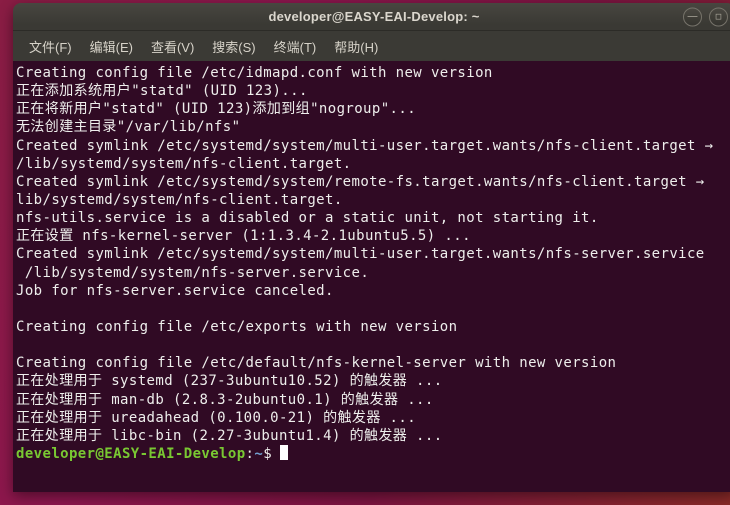 The height and width of the screenshot is (505, 730). Describe the element at coordinates (268, 453) in the screenshot. I see `prompt-dollar: $` at that location.